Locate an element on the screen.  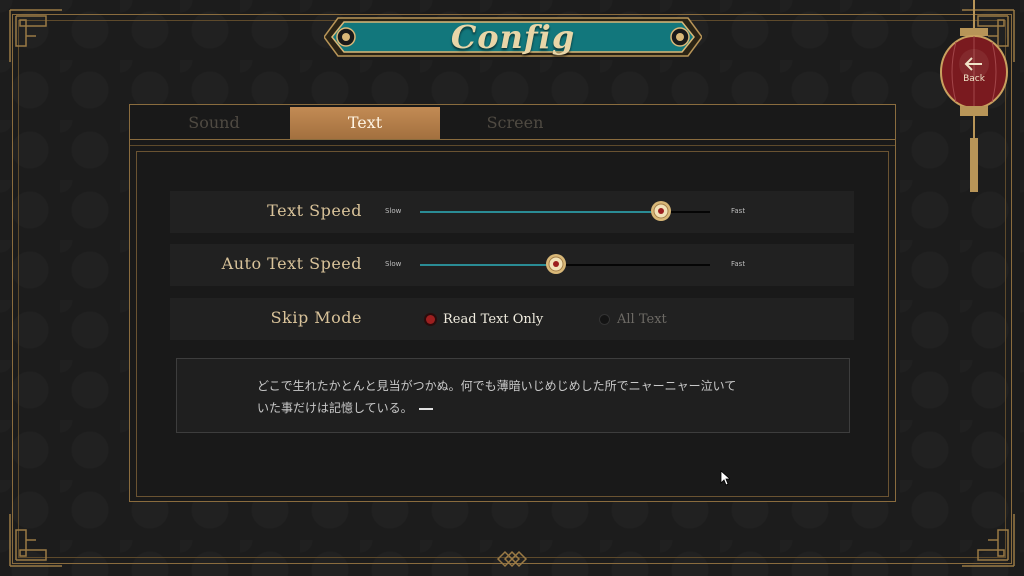
corner-ornament-top-left is located at coordinates (36, 36).